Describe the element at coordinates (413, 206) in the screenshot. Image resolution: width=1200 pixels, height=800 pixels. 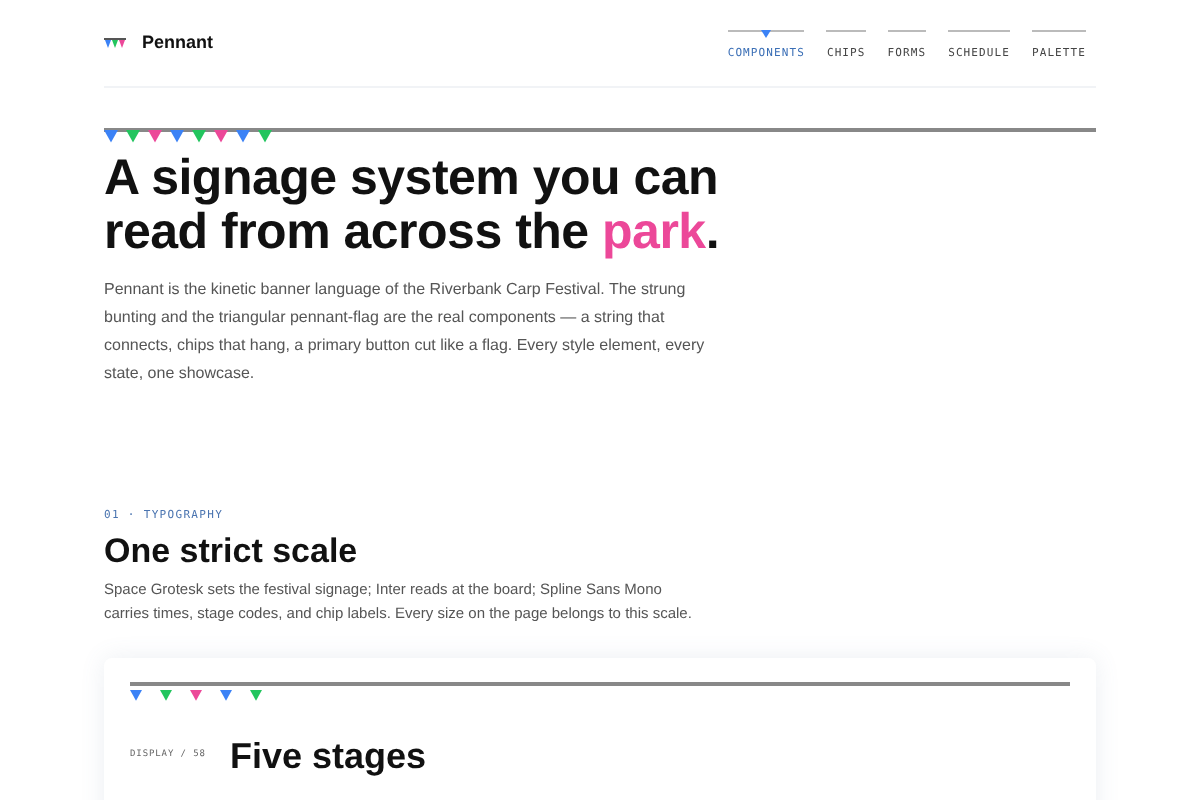
I see `hero-heading: A signage system you can read from across the park.` at that location.